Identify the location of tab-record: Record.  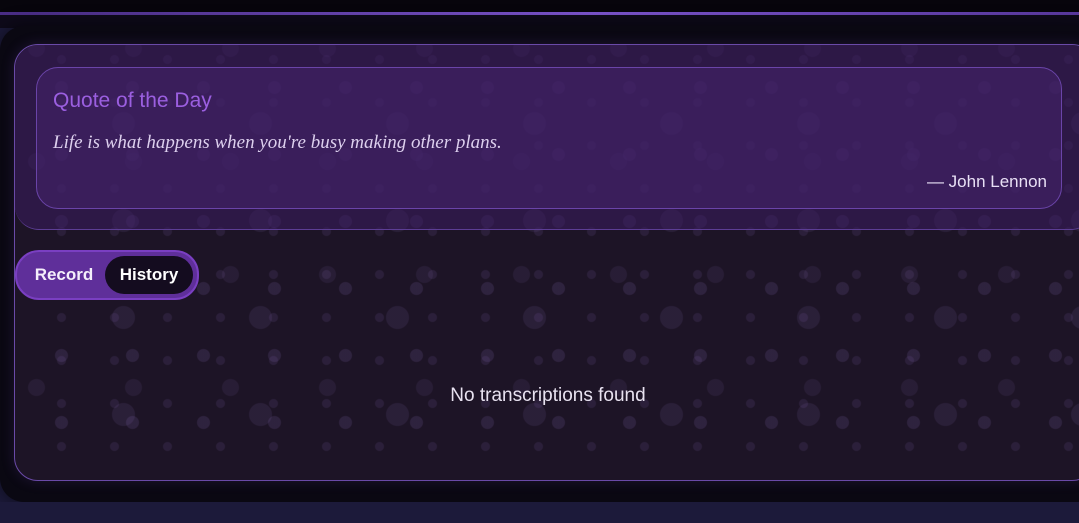
(64, 275).